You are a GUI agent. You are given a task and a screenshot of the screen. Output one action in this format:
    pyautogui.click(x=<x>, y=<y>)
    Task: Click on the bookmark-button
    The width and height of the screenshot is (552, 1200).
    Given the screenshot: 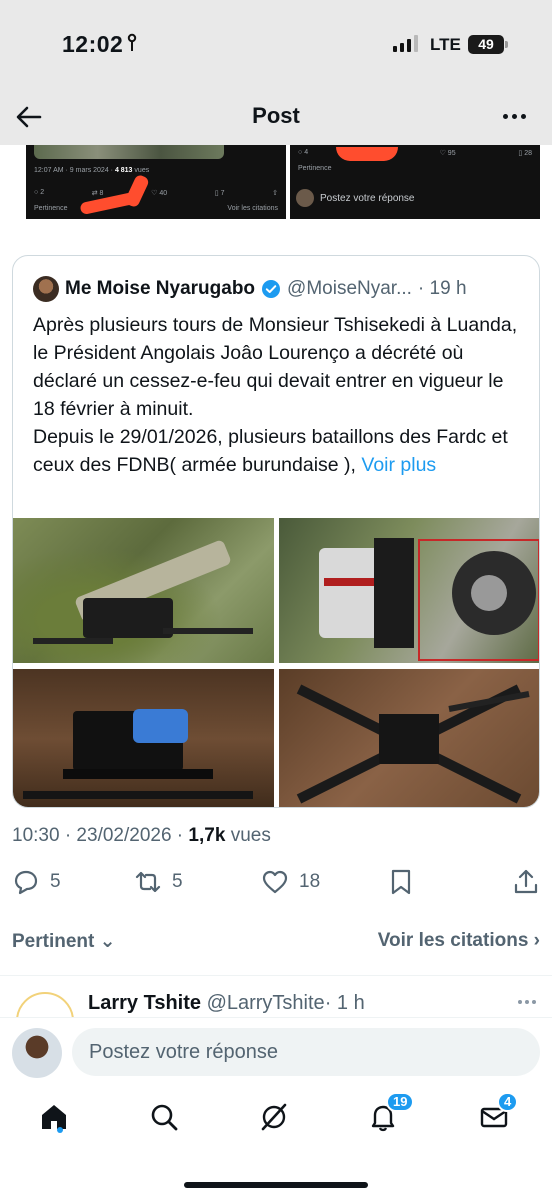 What is the action you would take?
    pyautogui.click(x=401, y=882)
    